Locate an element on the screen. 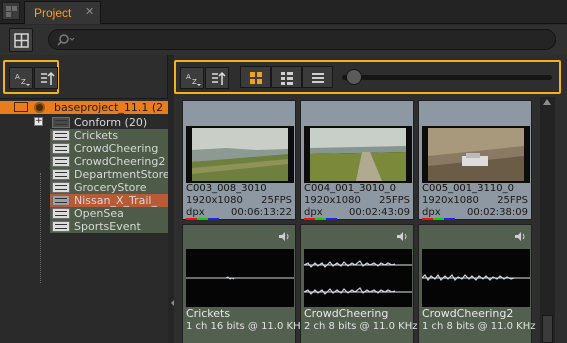  vertical-scrollbar is located at coordinates (547, 220).